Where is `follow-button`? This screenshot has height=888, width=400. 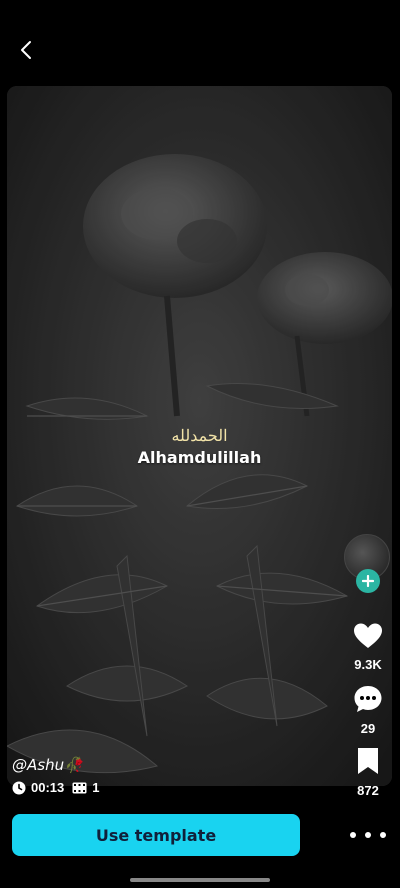
follow-button is located at coordinates (368, 581).